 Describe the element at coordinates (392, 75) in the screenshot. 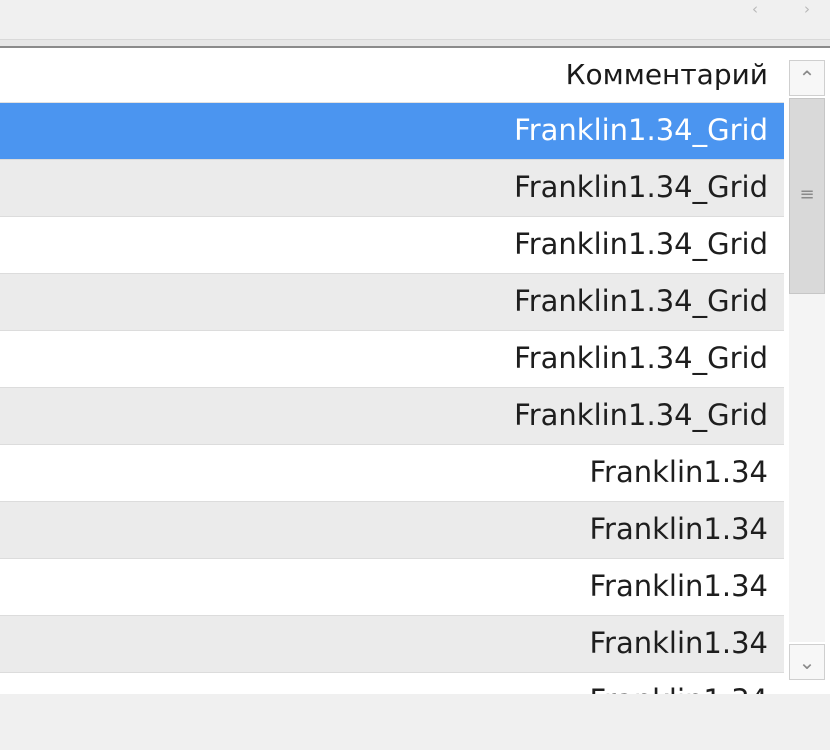

I see `grid-header: Комментарий` at that location.